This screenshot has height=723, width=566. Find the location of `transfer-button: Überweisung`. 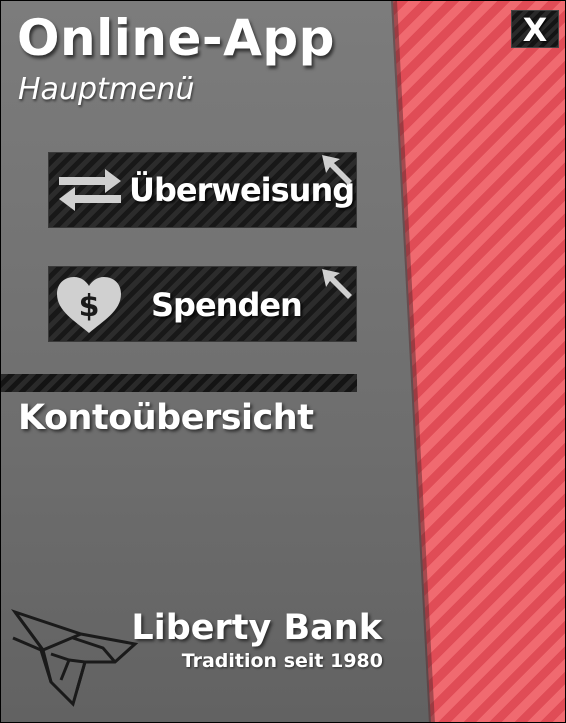

transfer-button: Überweisung is located at coordinates (202, 190).